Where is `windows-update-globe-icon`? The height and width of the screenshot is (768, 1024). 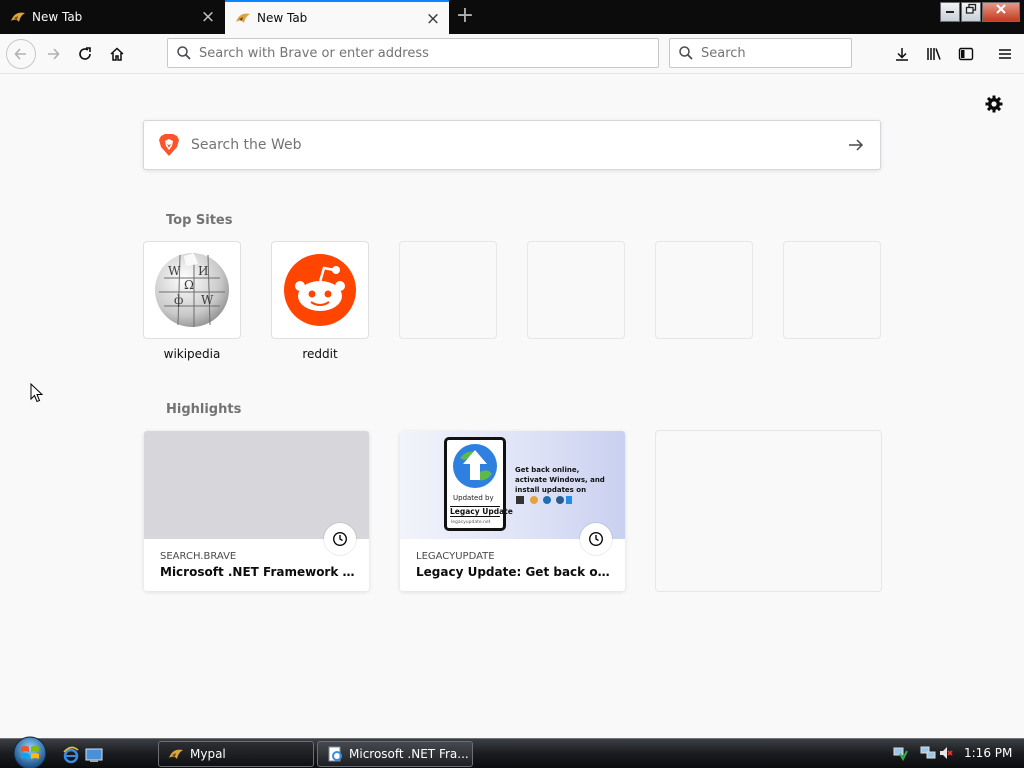
windows-update-globe-icon is located at coordinates (475, 466).